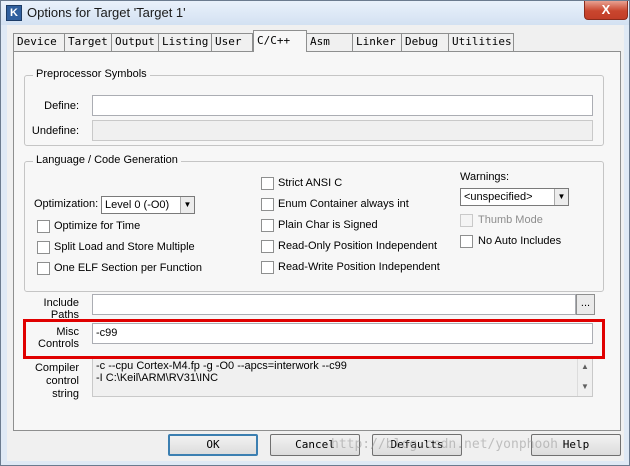 This screenshot has width=630, height=466. I want to click on define-input, so click(342, 105).